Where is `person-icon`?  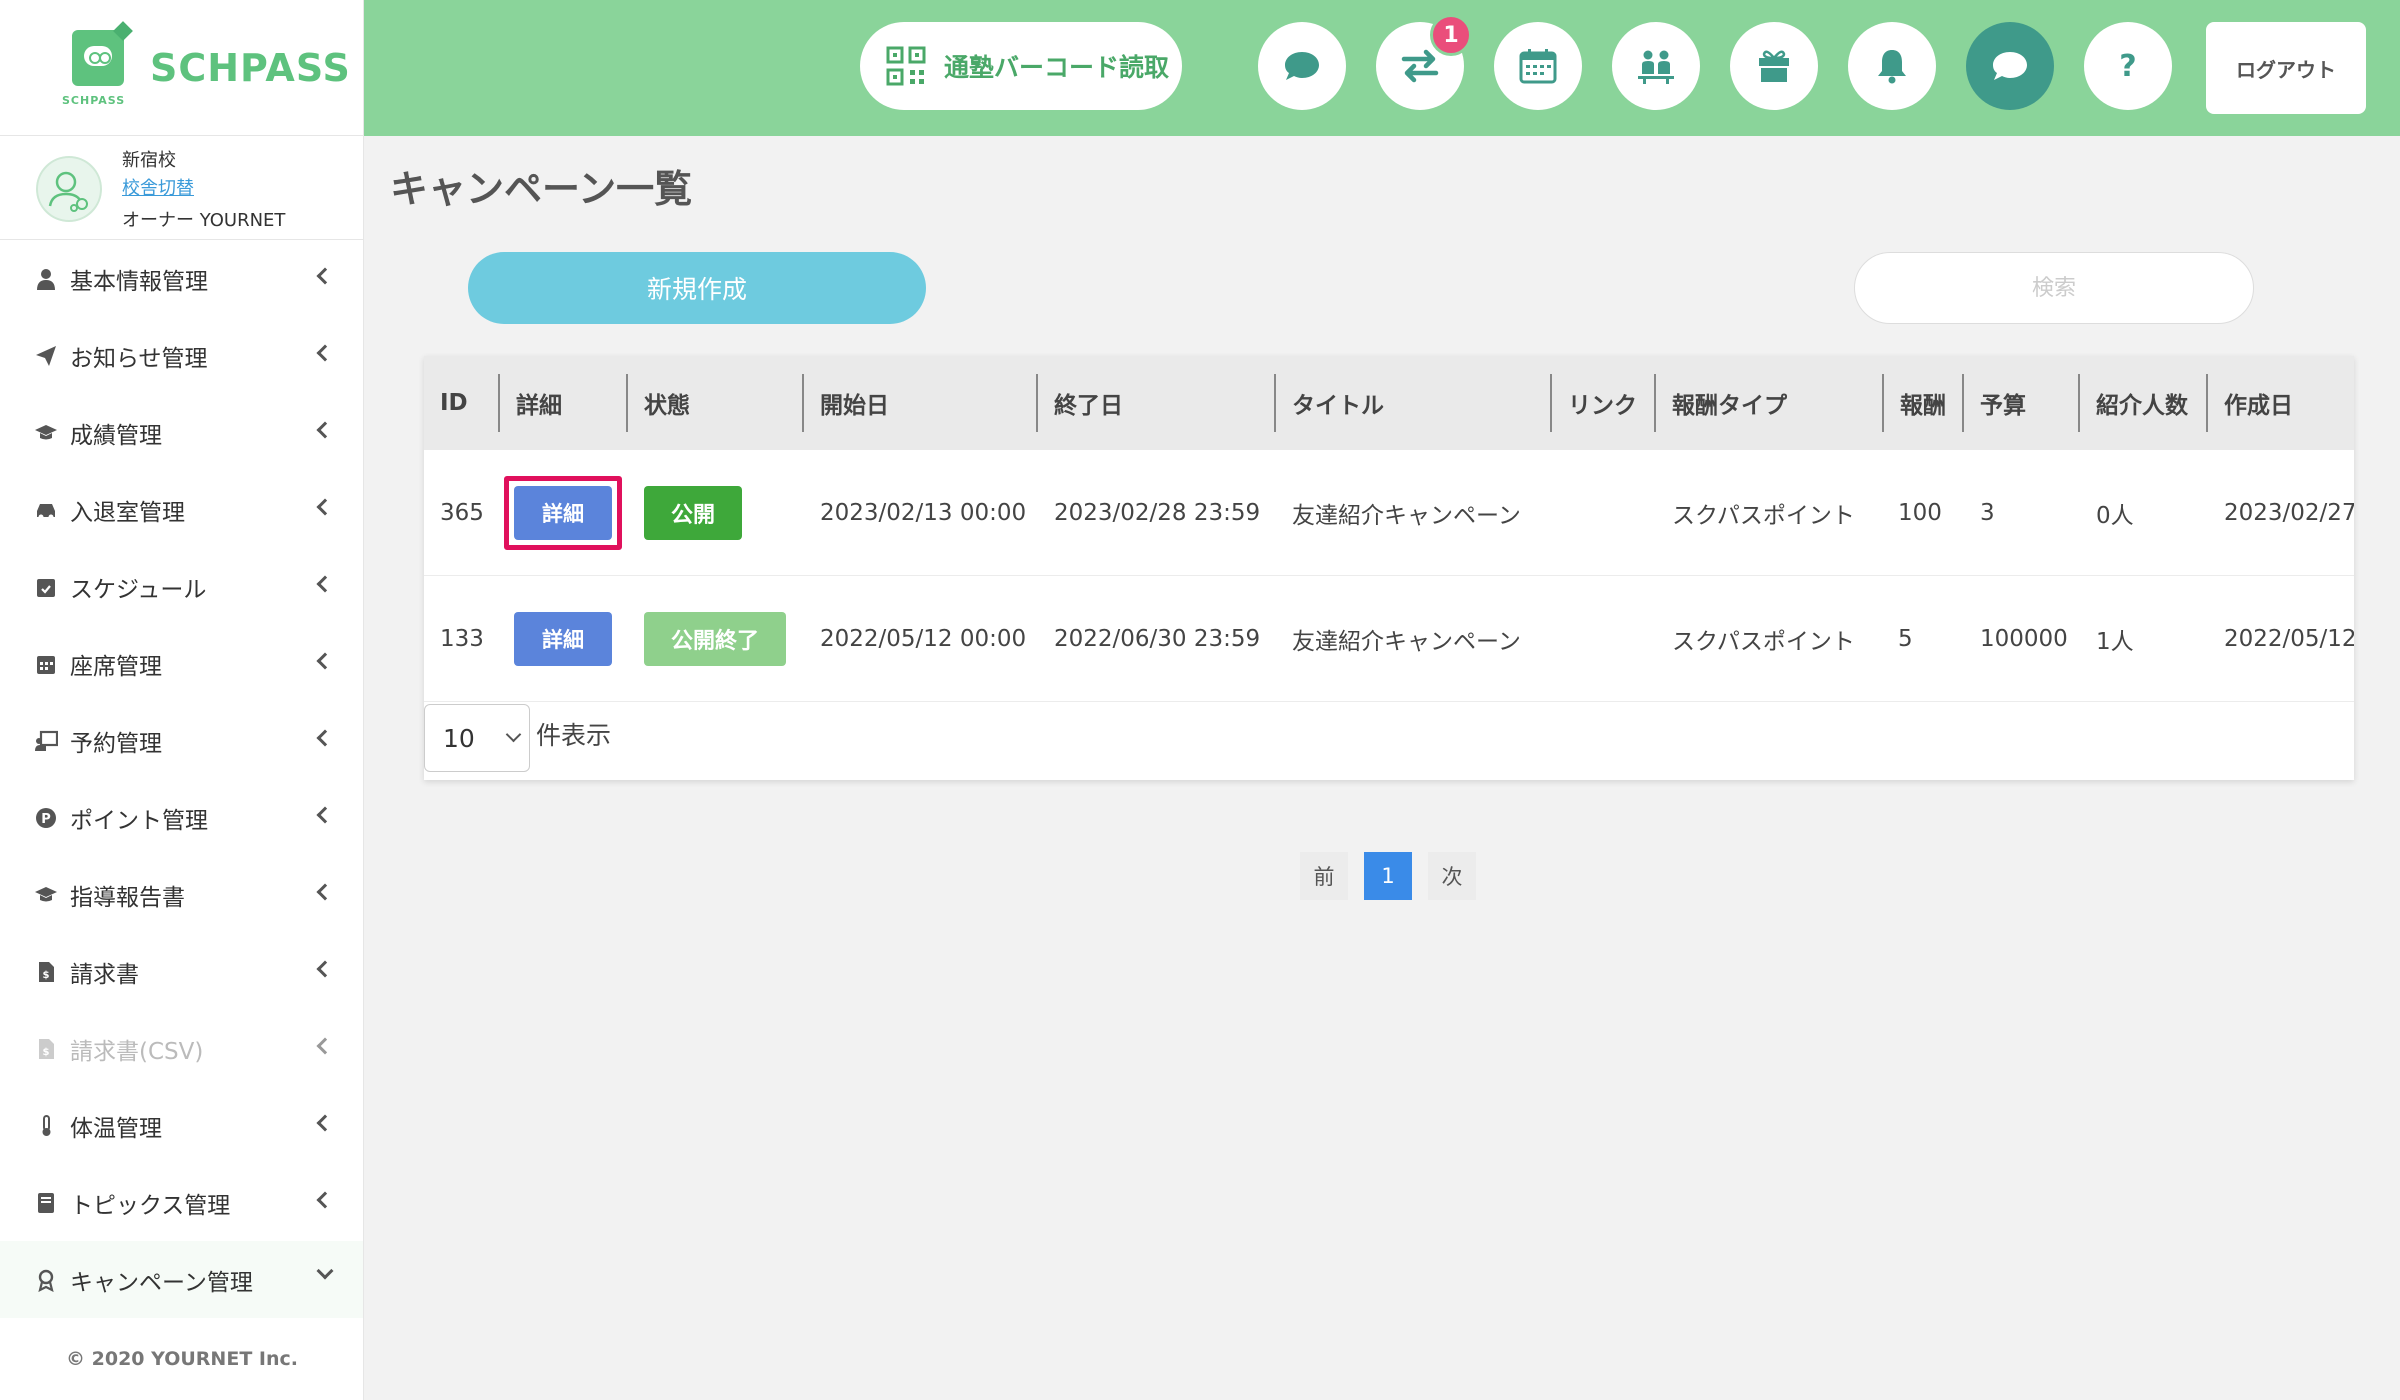 person-icon is located at coordinates (46, 279).